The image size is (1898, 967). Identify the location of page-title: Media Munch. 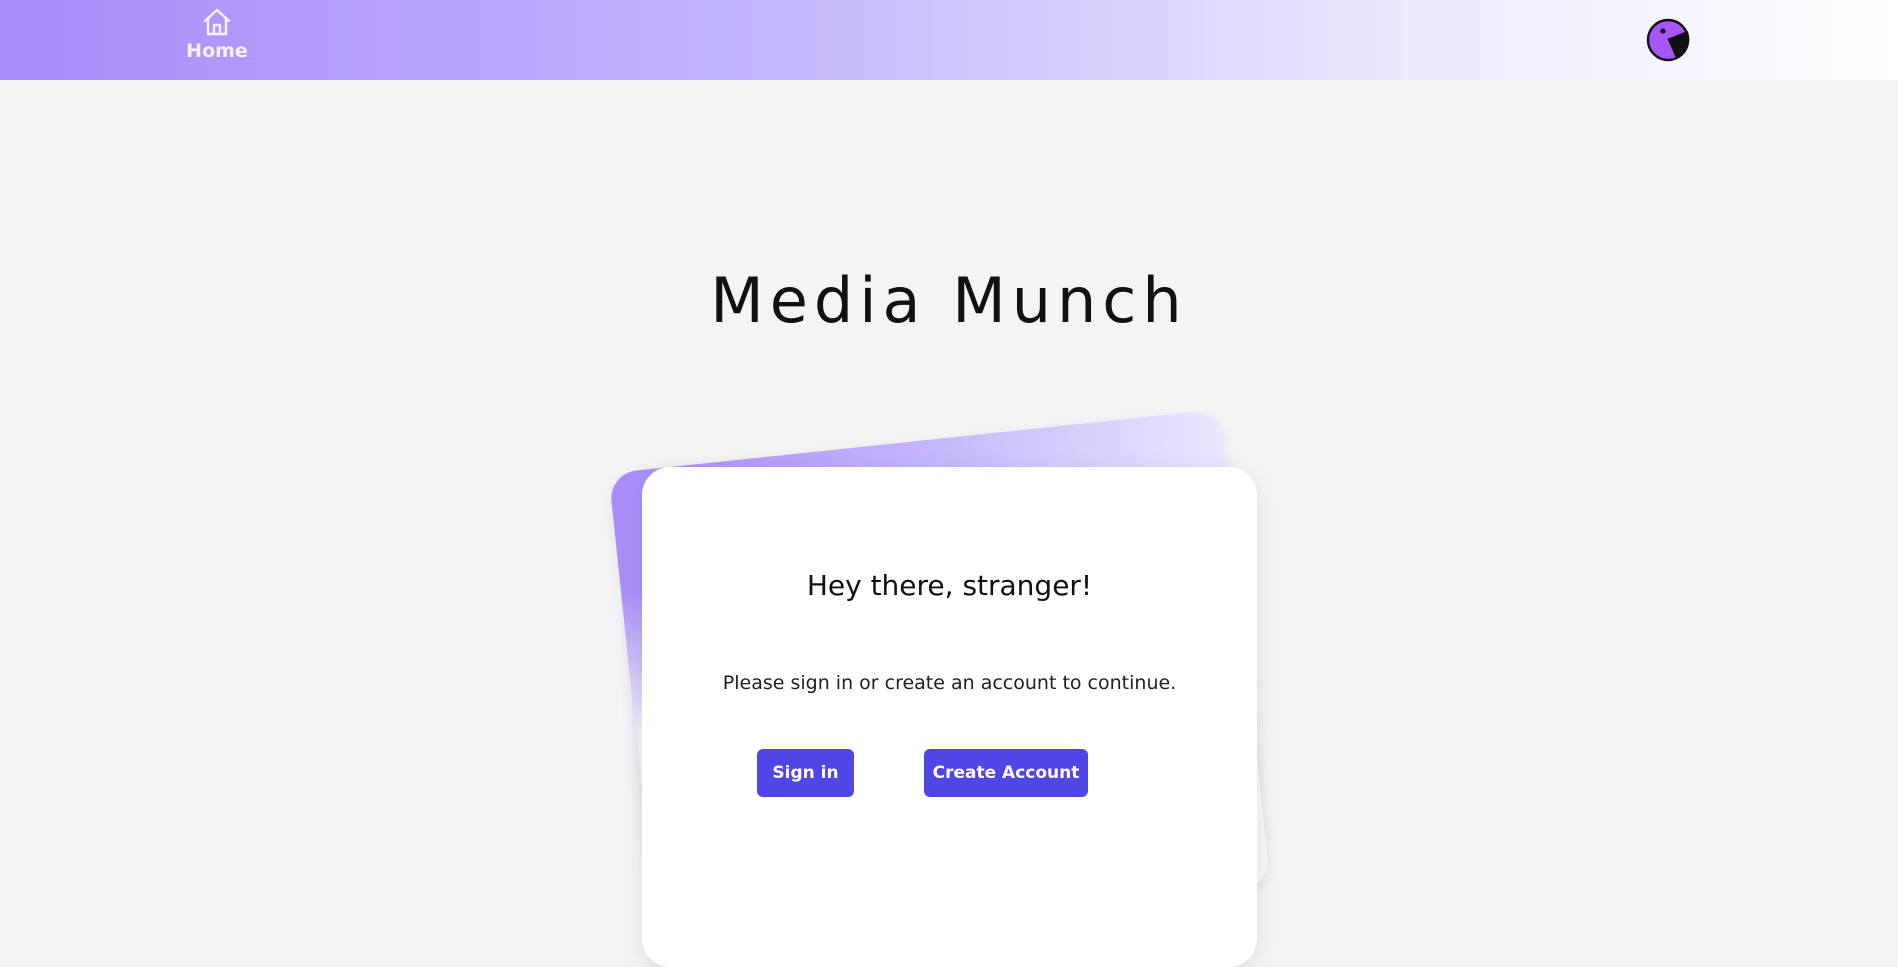
(949, 300).